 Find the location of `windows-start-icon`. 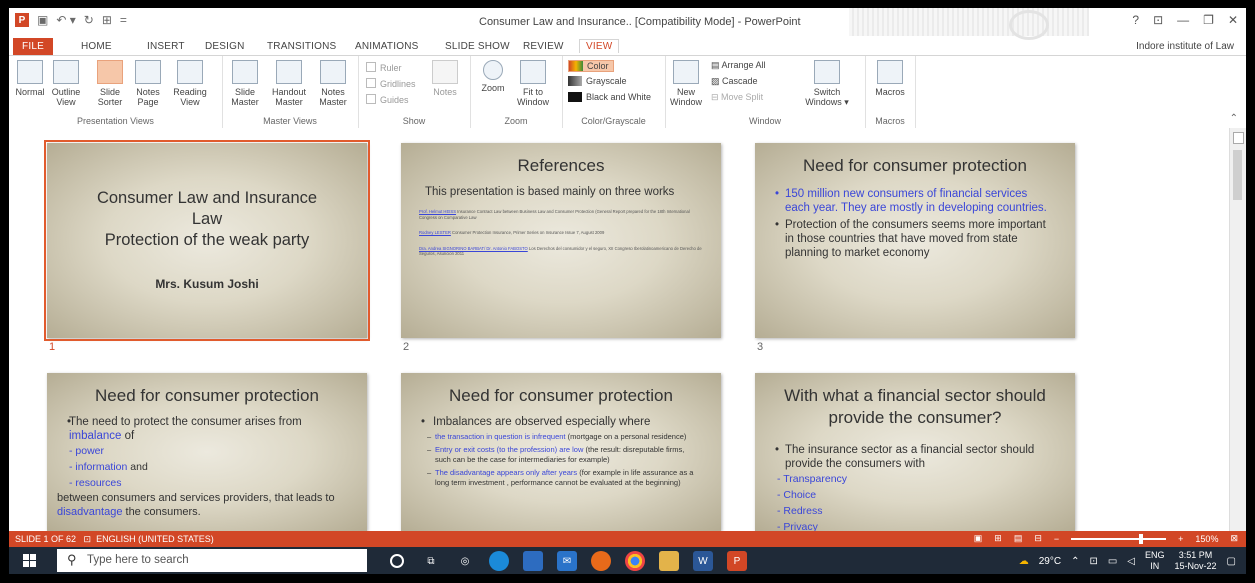

windows-start-icon is located at coordinates (29, 560).